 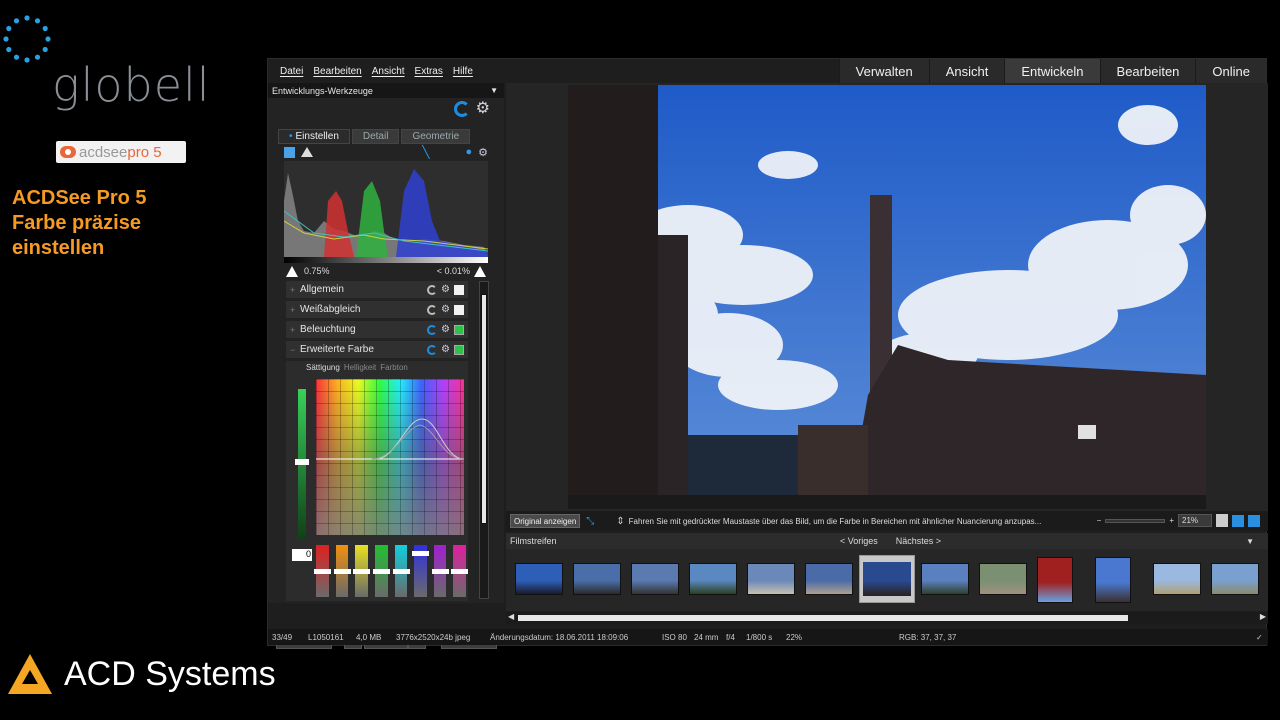 I want to click on filmstrip-scrollbar: ◀ ▶, so click(x=887, y=618).